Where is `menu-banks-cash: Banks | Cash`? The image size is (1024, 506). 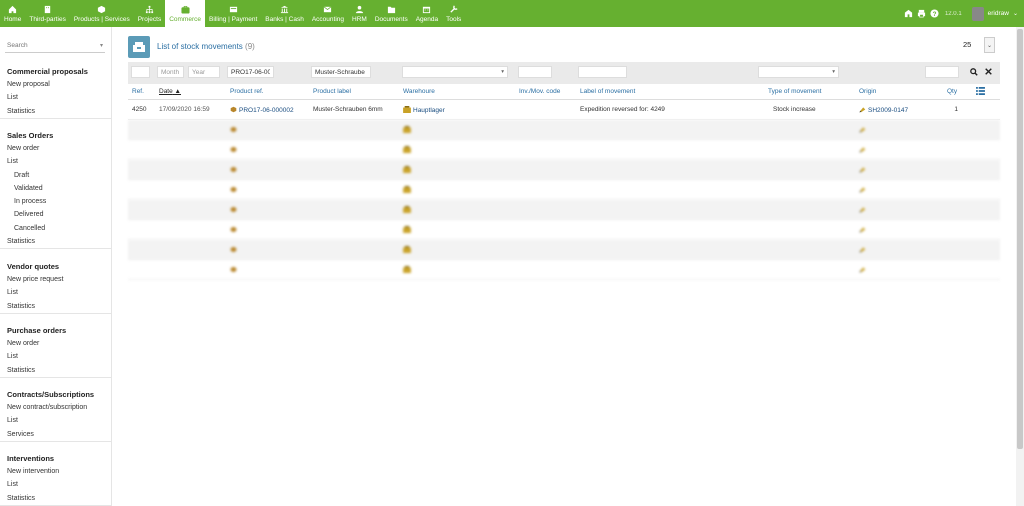 menu-banks-cash: Banks | Cash is located at coordinates (284, 13).